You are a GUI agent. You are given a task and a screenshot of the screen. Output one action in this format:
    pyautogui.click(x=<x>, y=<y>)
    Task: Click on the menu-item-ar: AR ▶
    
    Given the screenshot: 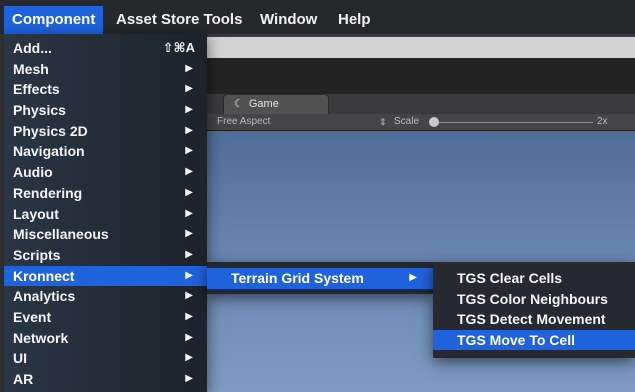 What is the action you would take?
    pyautogui.click(x=105, y=379)
    